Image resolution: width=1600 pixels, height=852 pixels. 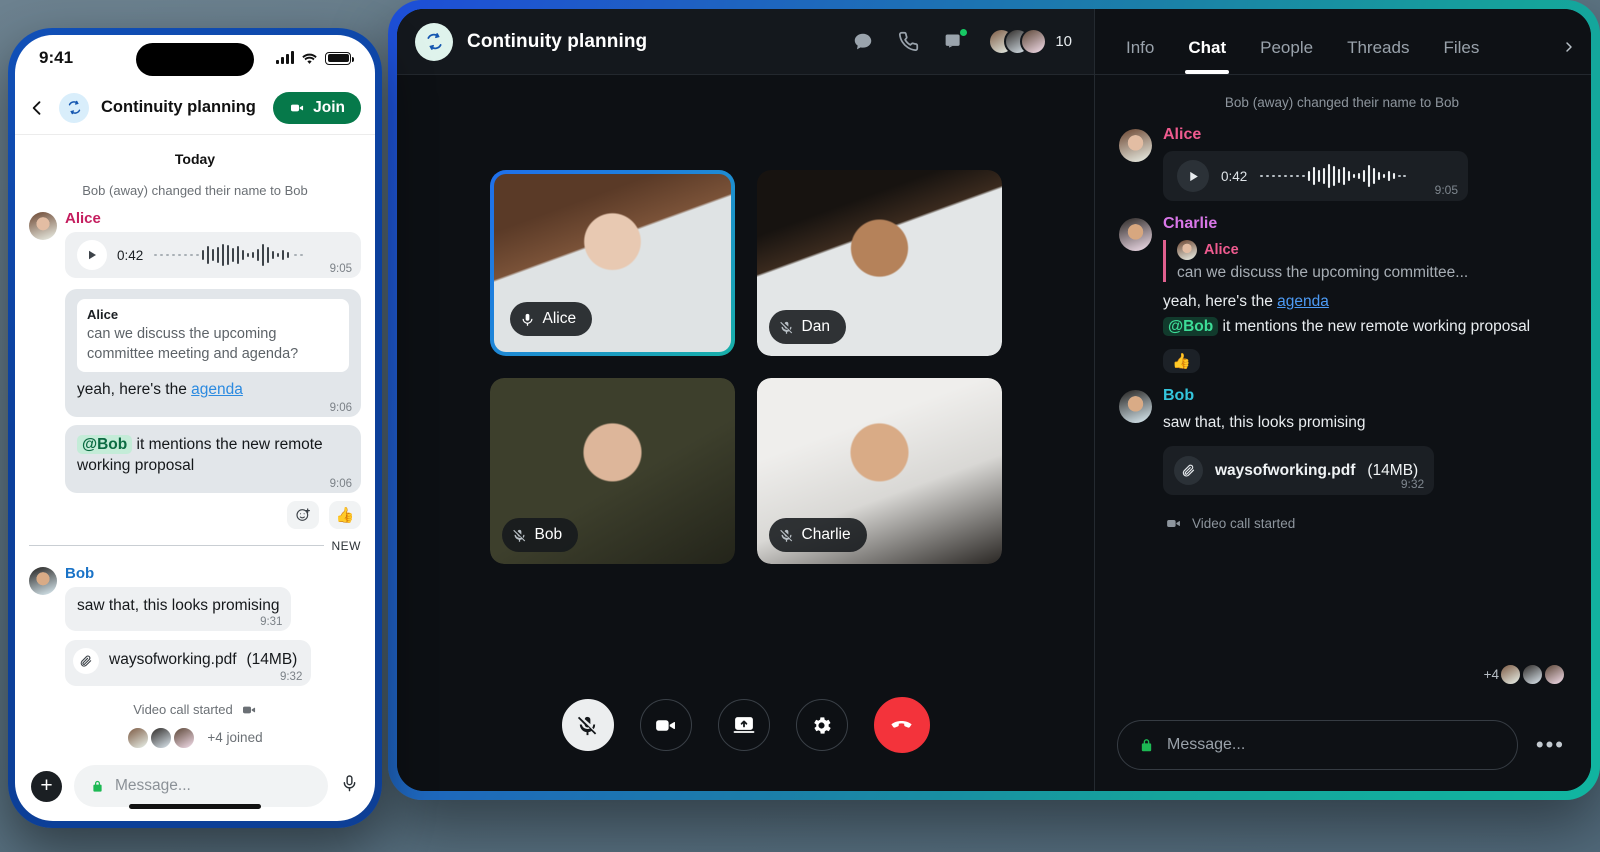 What do you see at coordinates (303, 514) in the screenshot?
I see `add-reaction-icon` at bounding box center [303, 514].